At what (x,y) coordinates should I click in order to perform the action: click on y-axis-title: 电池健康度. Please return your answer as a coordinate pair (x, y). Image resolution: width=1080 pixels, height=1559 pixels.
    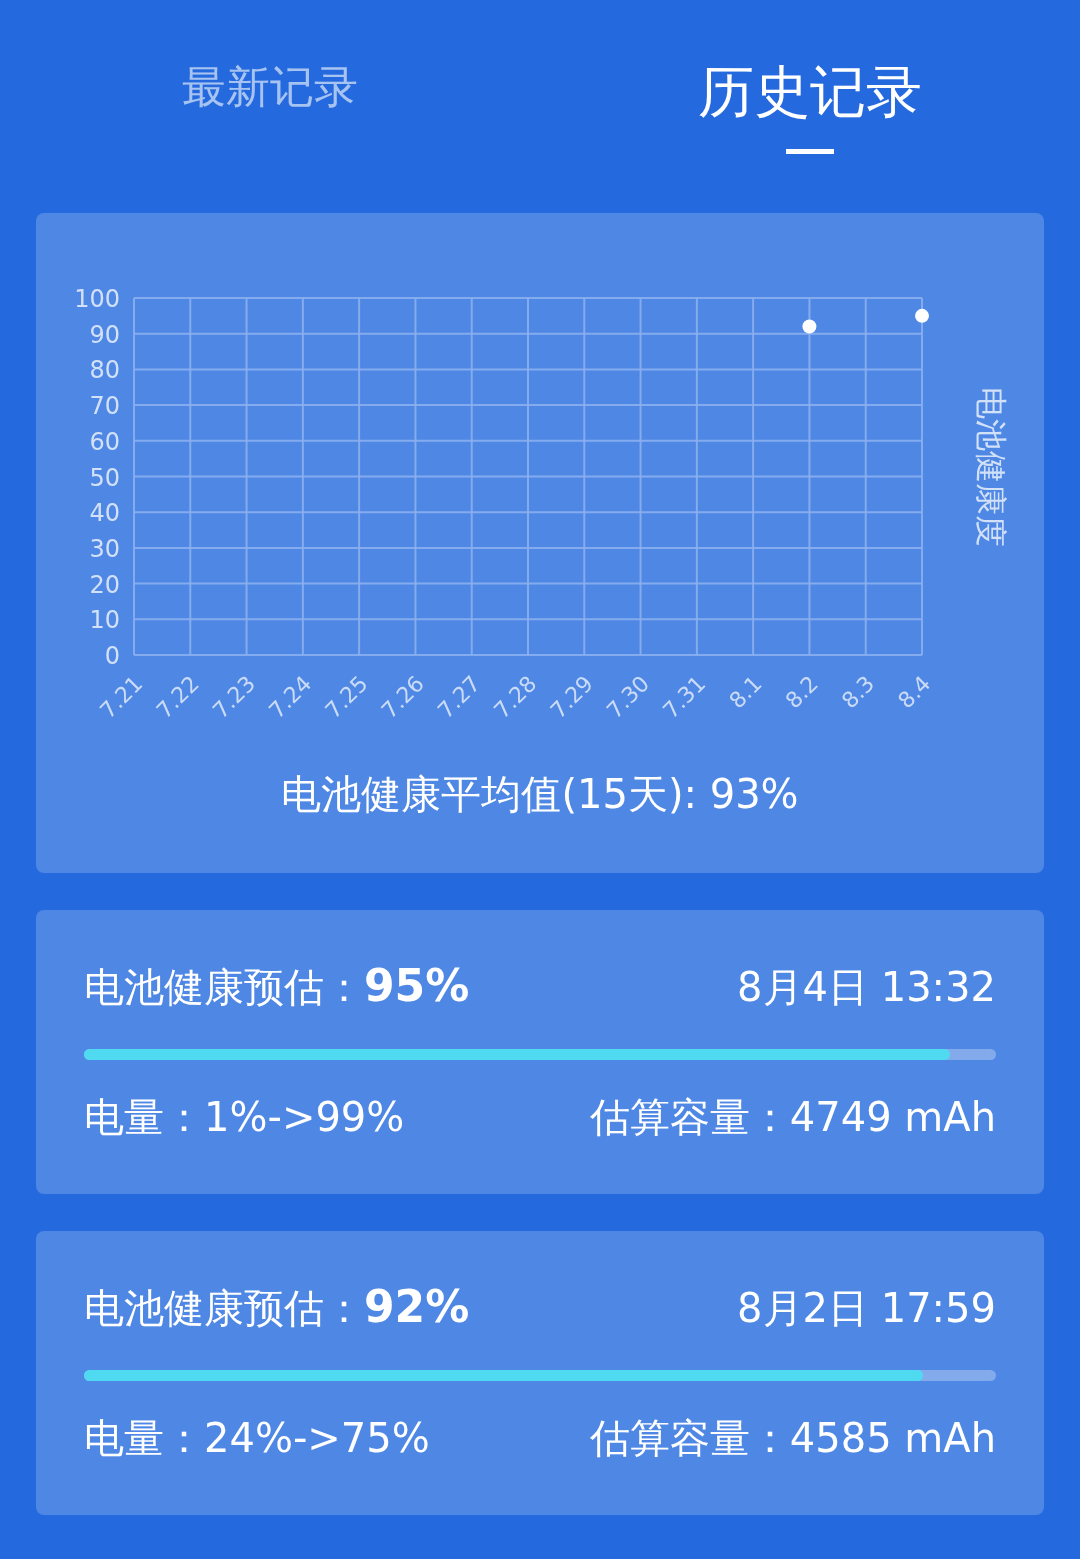
    Looking at the image, I should click on (991, 466).